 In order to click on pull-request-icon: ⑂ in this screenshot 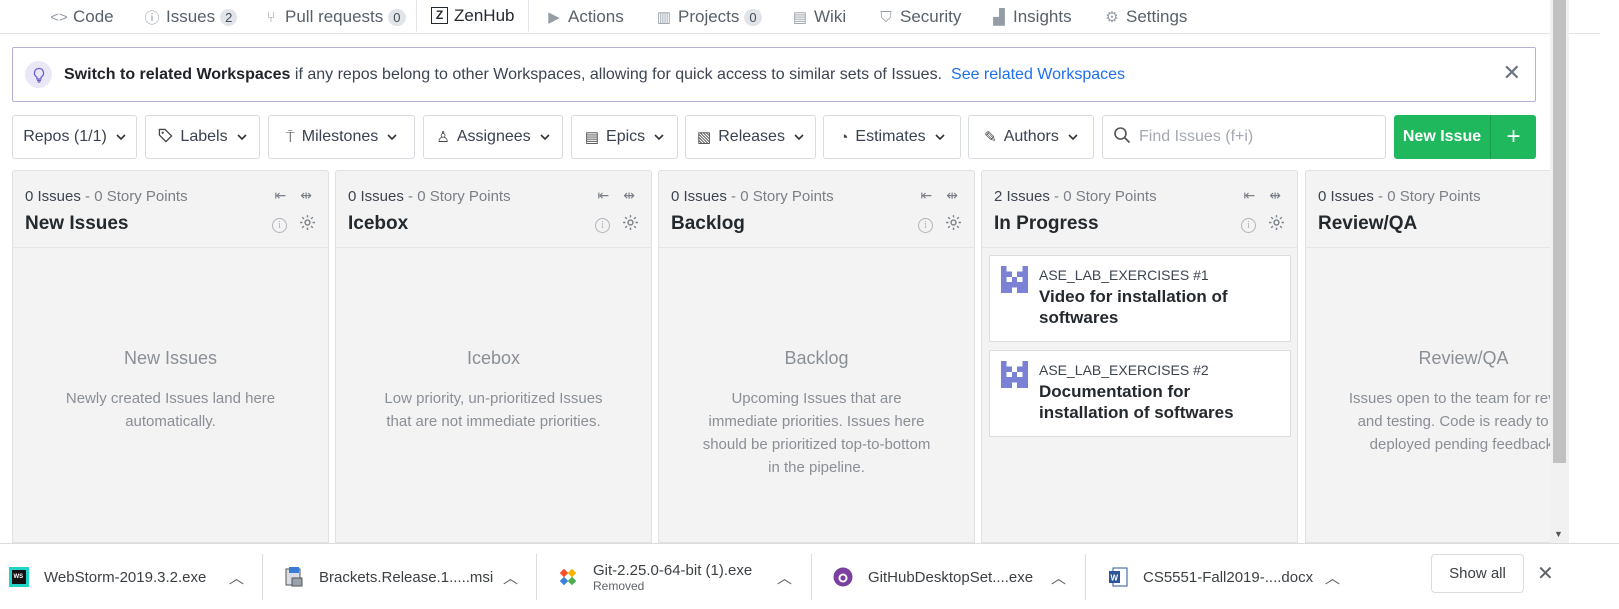, I will do `click(271, 17)`.